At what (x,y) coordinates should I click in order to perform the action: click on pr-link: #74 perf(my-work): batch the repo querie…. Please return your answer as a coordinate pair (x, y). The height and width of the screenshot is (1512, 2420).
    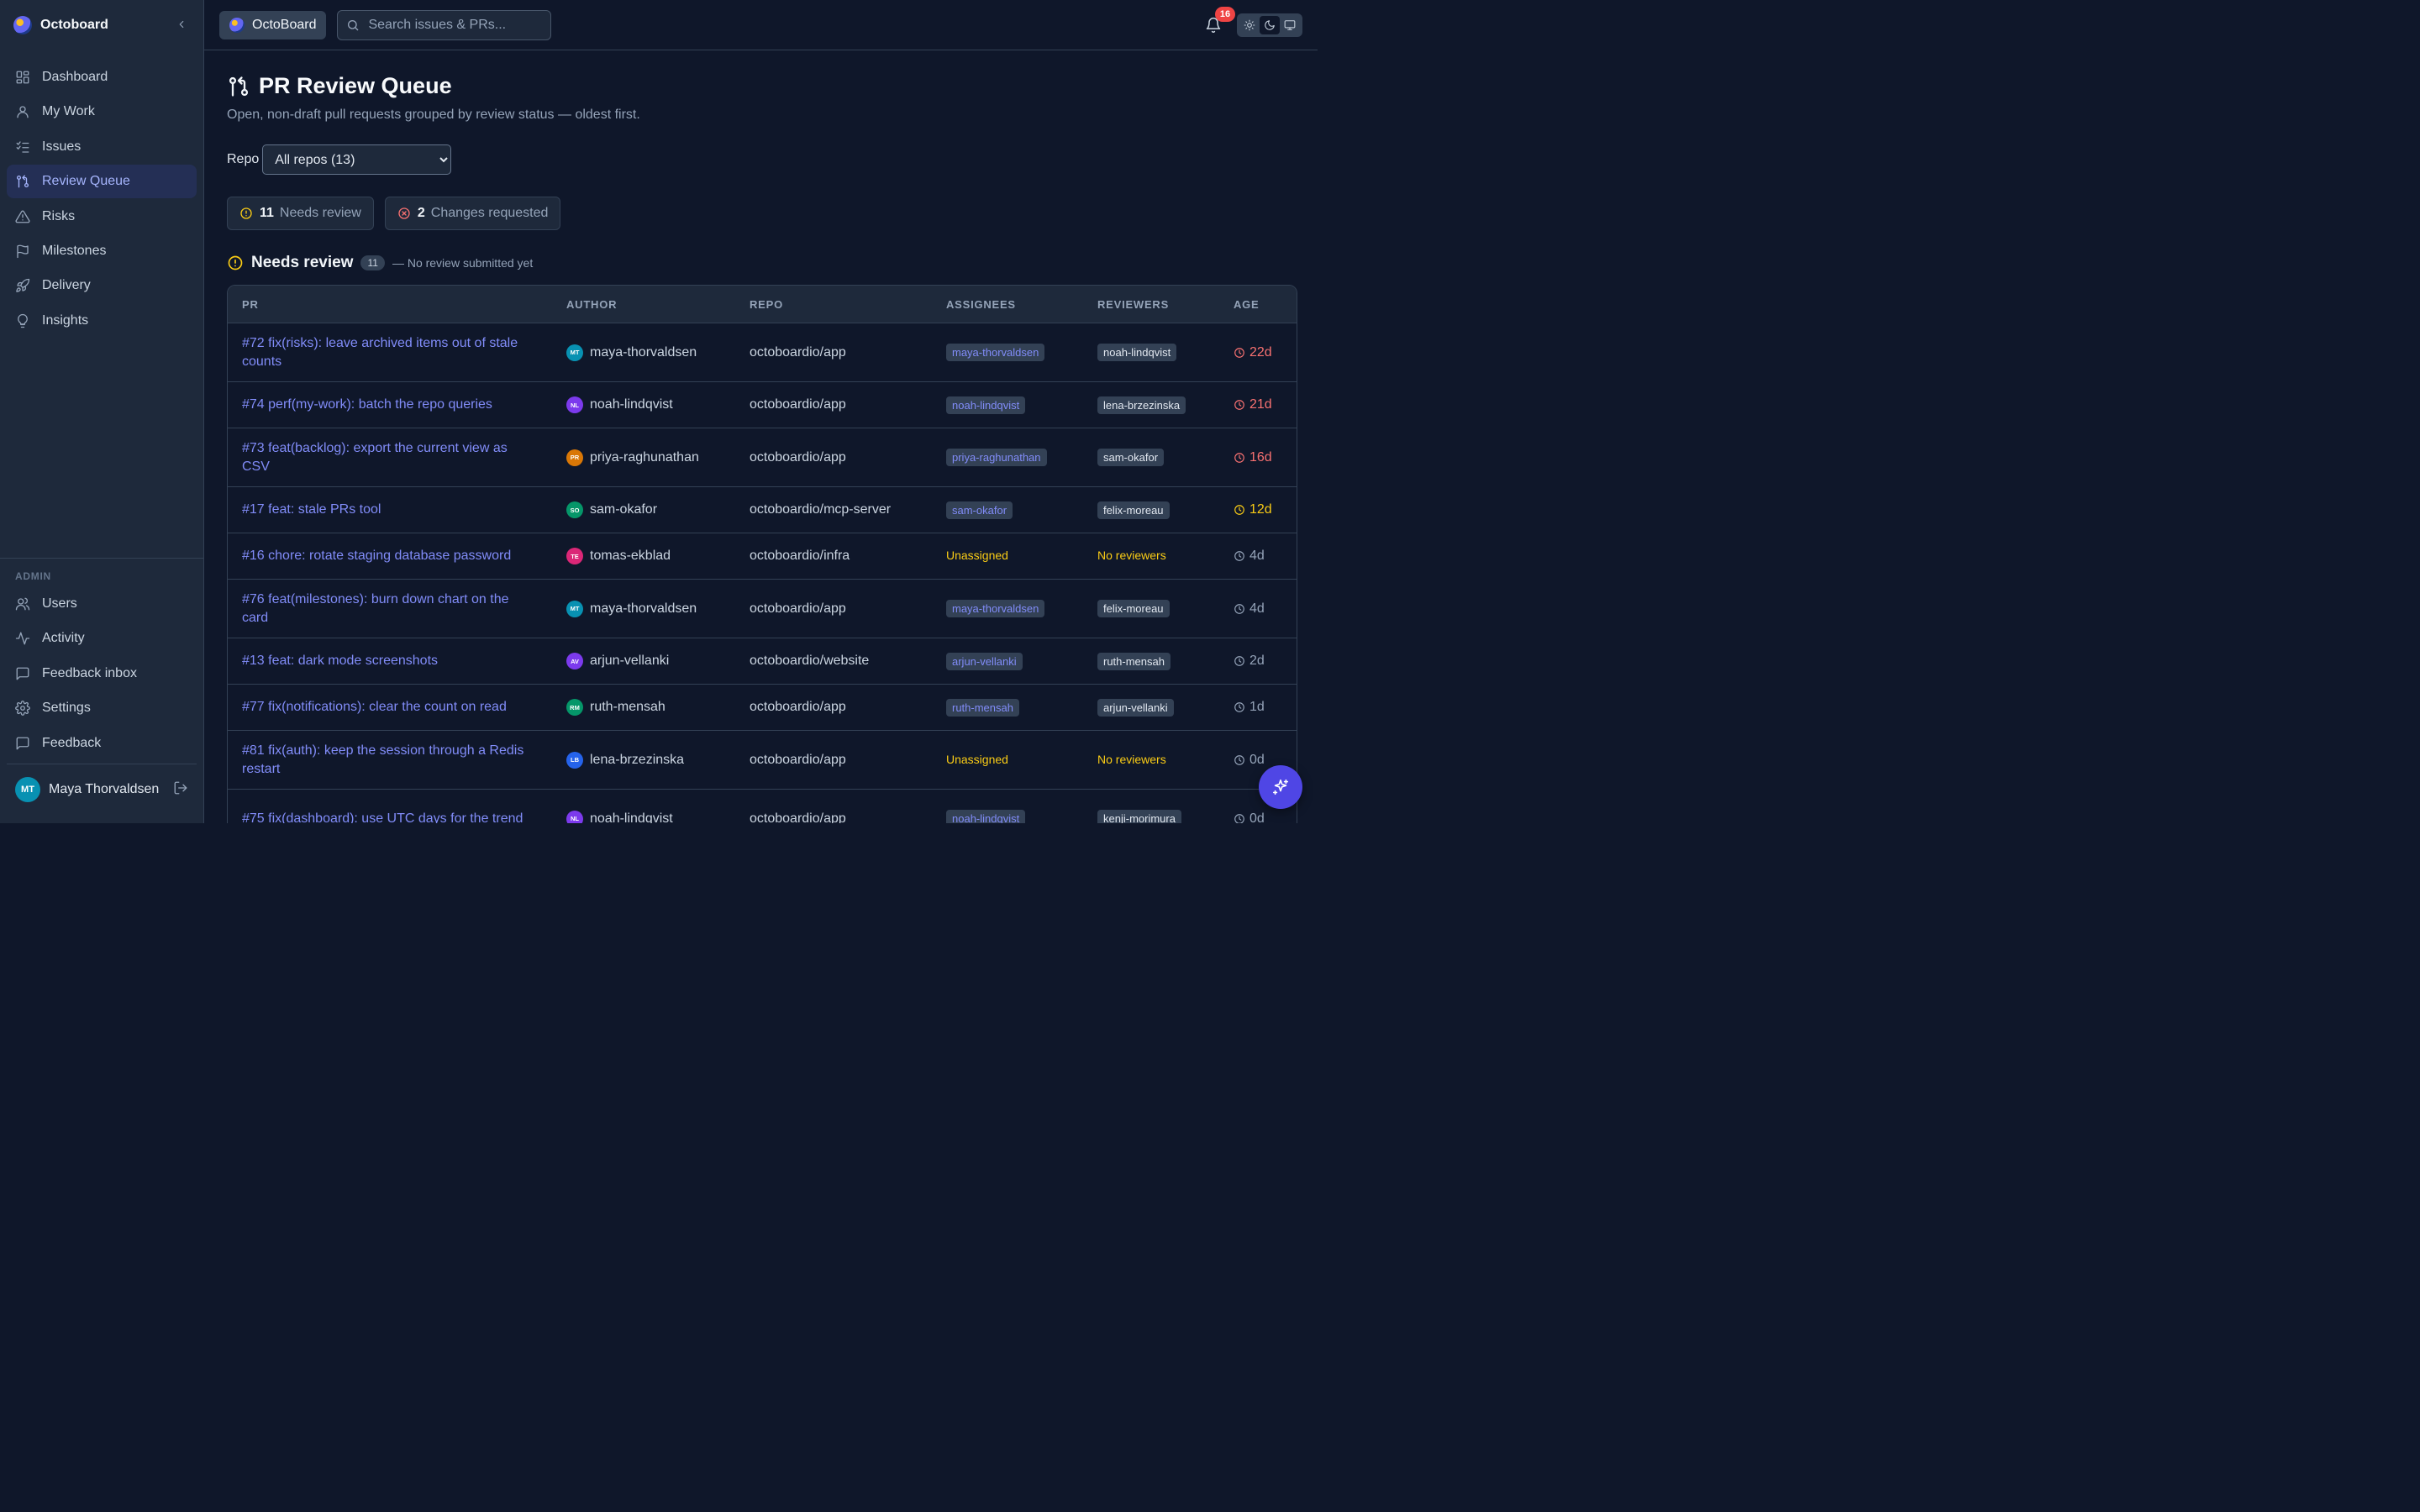
    Looking at the image, I should click on (367, 404).